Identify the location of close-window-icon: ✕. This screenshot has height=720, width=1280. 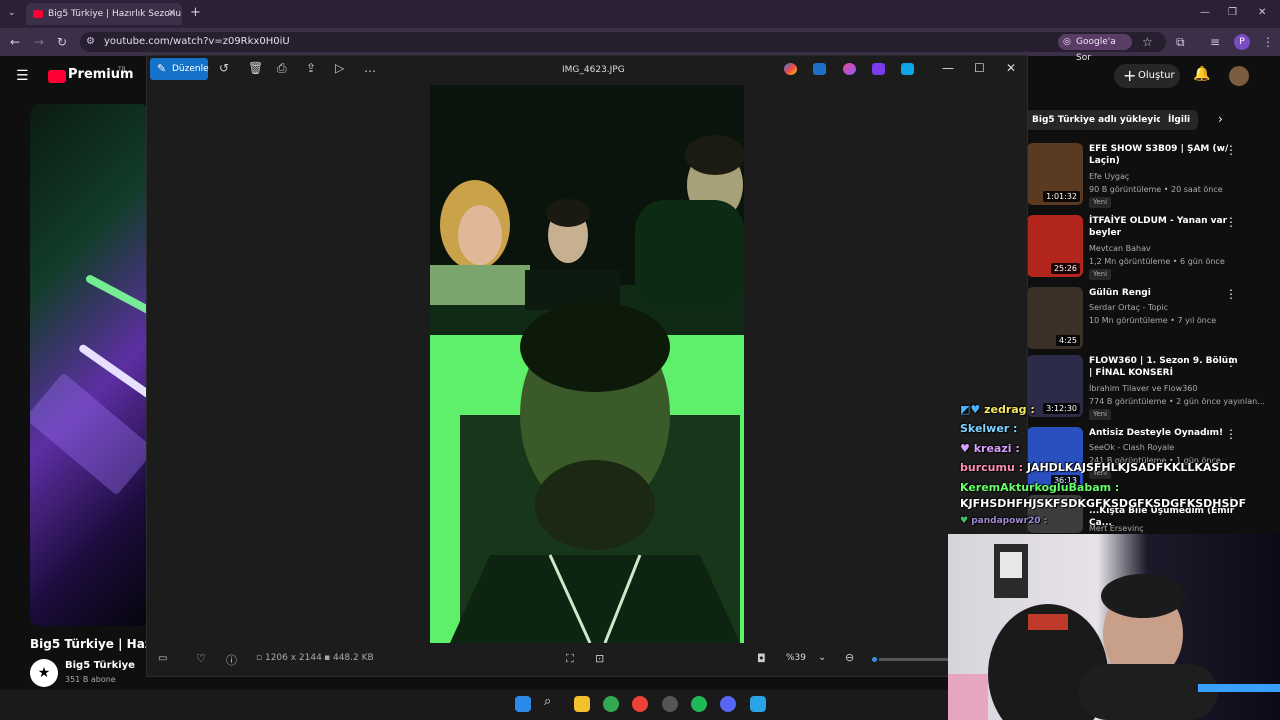
(1262, 13).